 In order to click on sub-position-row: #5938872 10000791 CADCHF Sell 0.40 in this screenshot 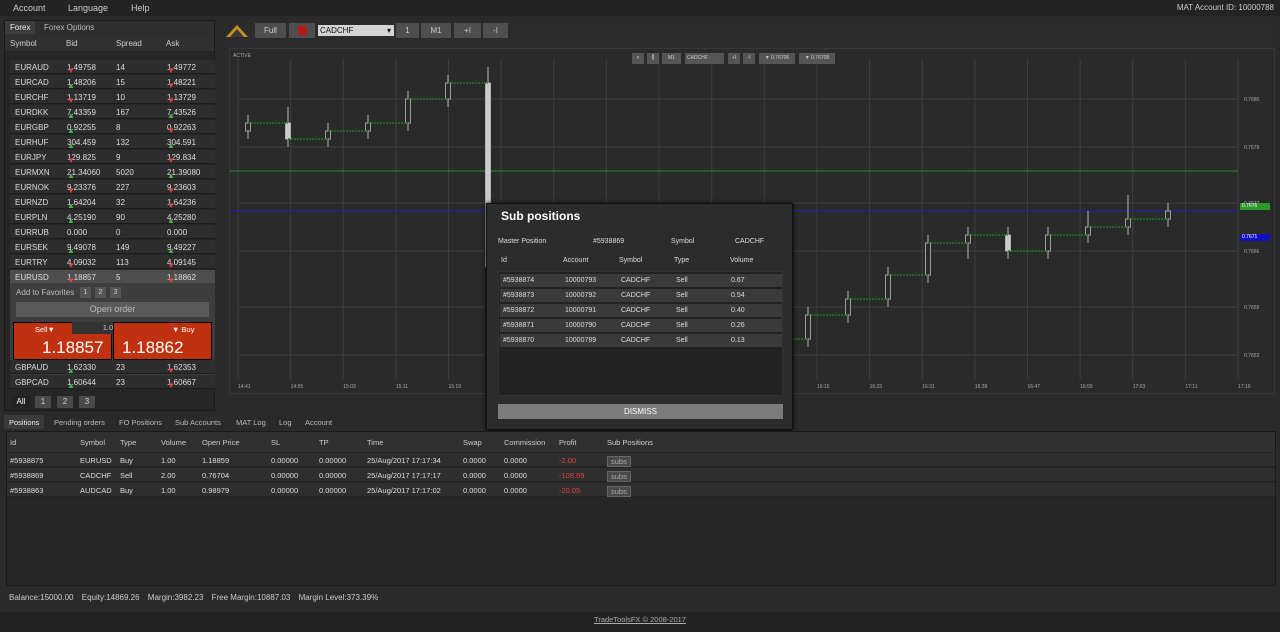, I will do `click(641, 310)`.